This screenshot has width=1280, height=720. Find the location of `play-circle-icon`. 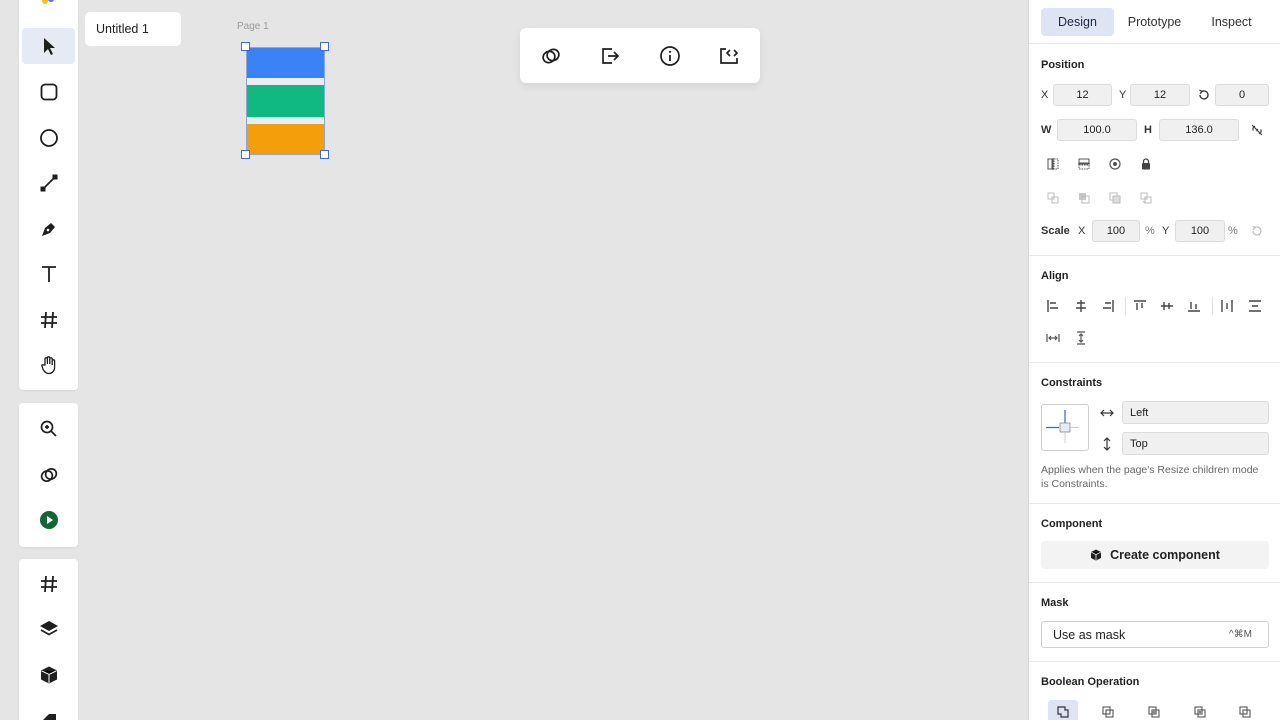

play-circle-icon is located at coordinates (48, 520).